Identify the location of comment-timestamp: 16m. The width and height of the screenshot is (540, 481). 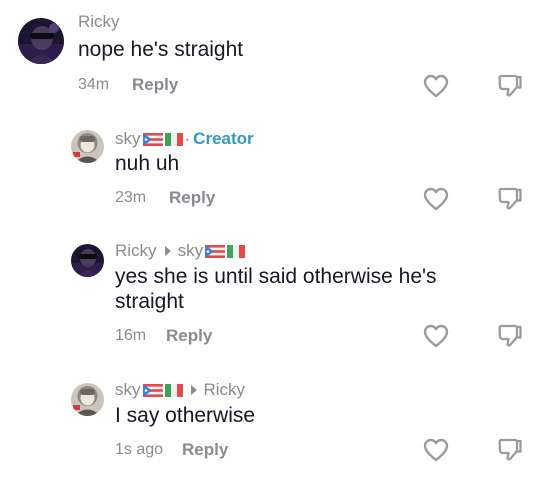
(131, 335).